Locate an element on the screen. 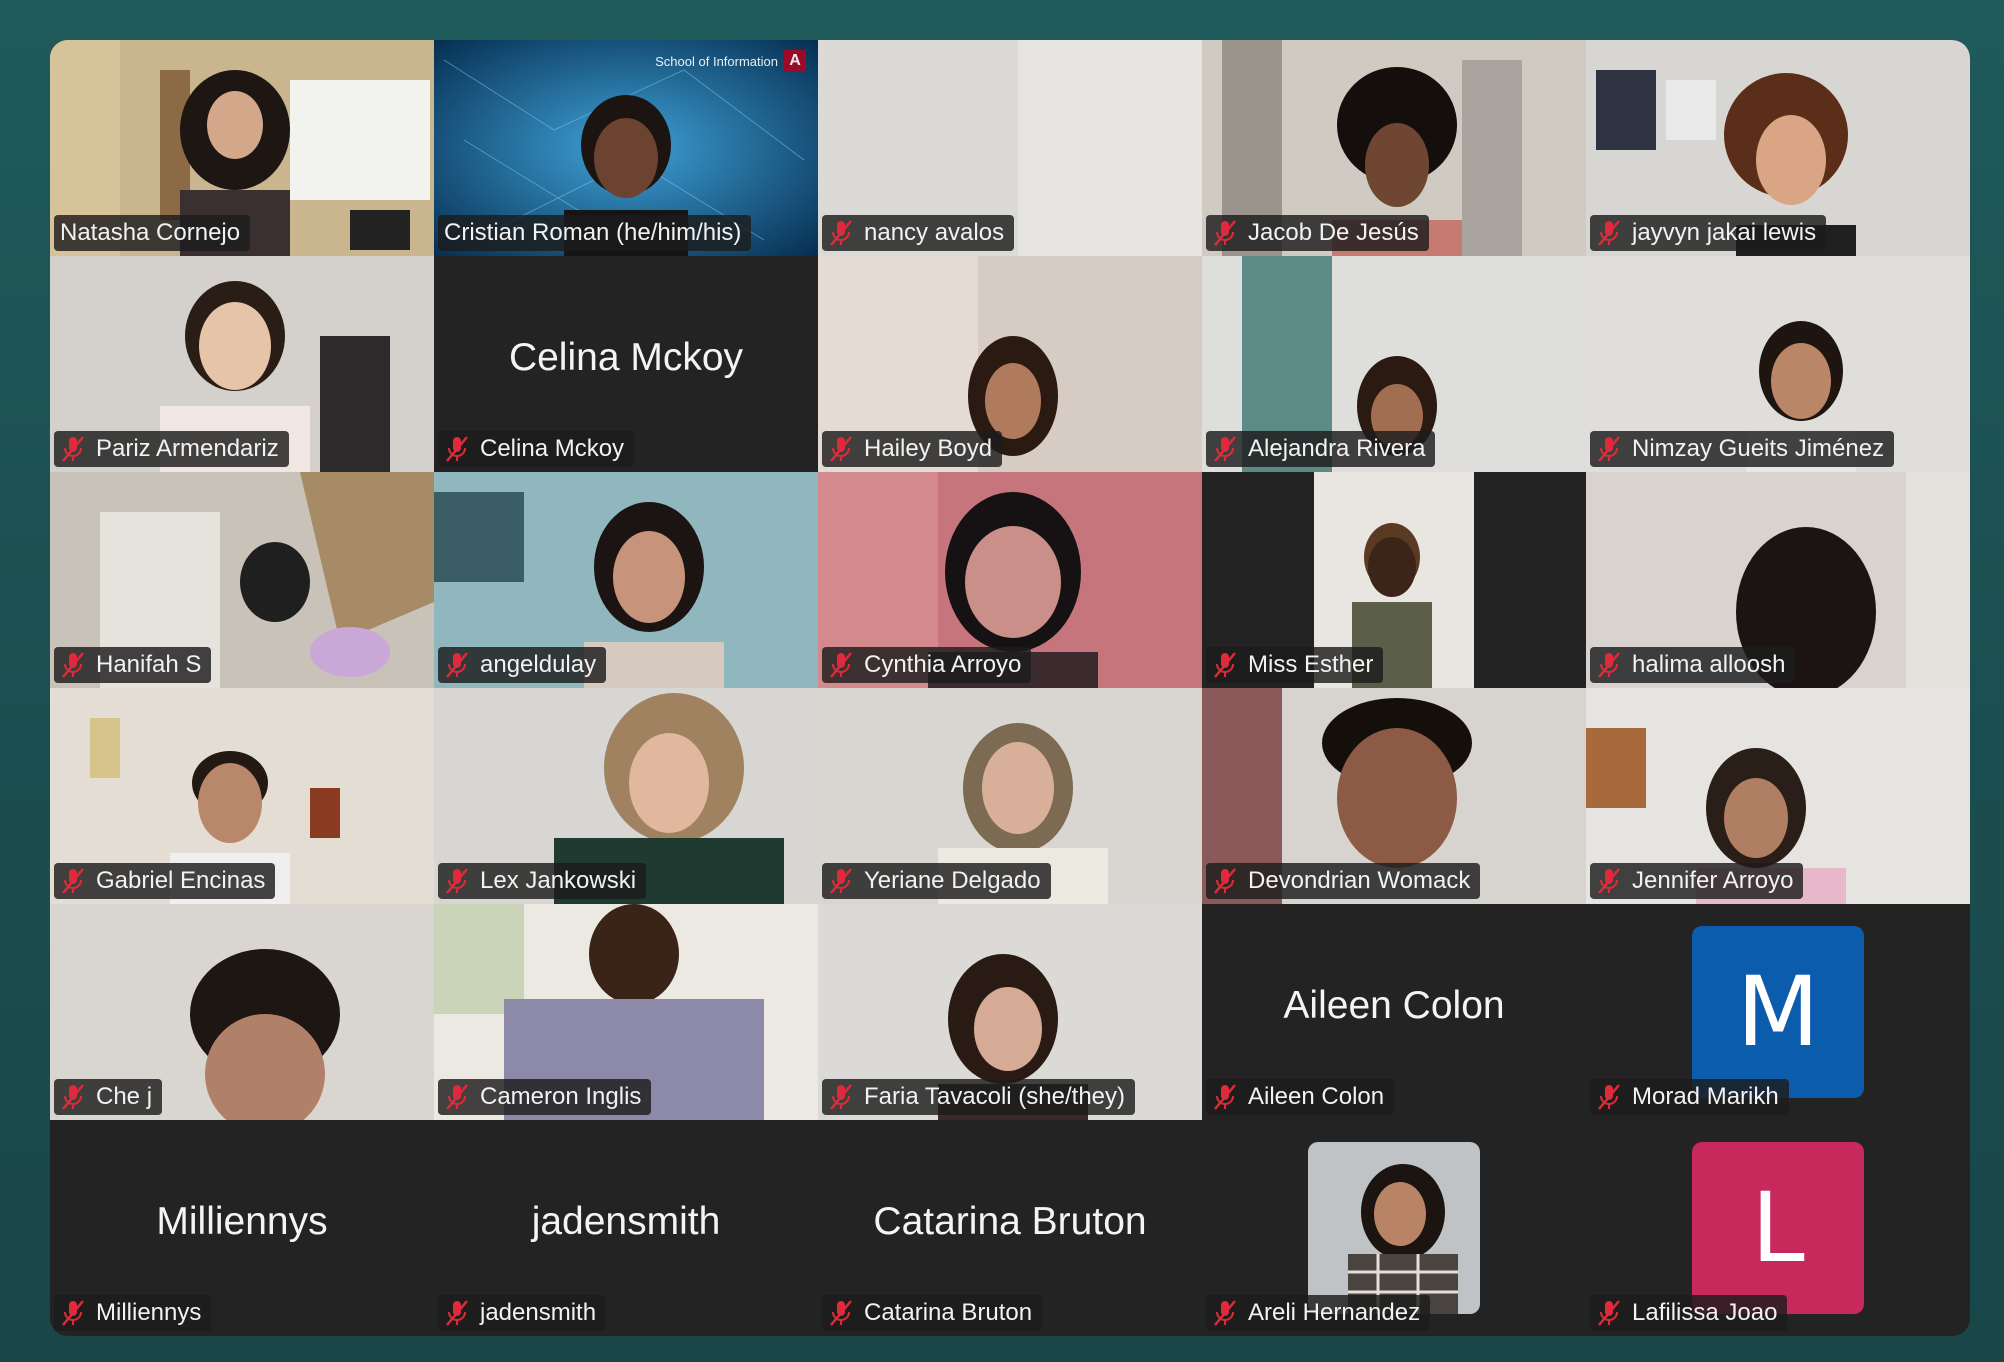 Image resolution: width=2004 pixels, height=1362 pixels. participant-display-name: Aileen Colon is located at coordinates (1394, 1005).